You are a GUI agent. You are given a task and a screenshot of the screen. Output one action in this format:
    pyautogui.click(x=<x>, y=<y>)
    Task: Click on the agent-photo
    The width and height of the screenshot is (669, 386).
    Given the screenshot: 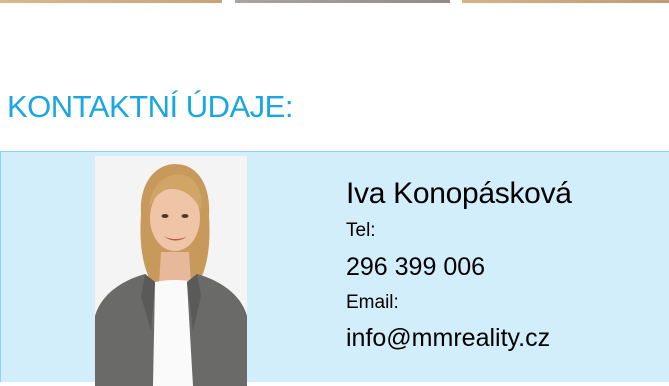 What is the action you would take?
    pyautogui.click(x=171, y=271)
    